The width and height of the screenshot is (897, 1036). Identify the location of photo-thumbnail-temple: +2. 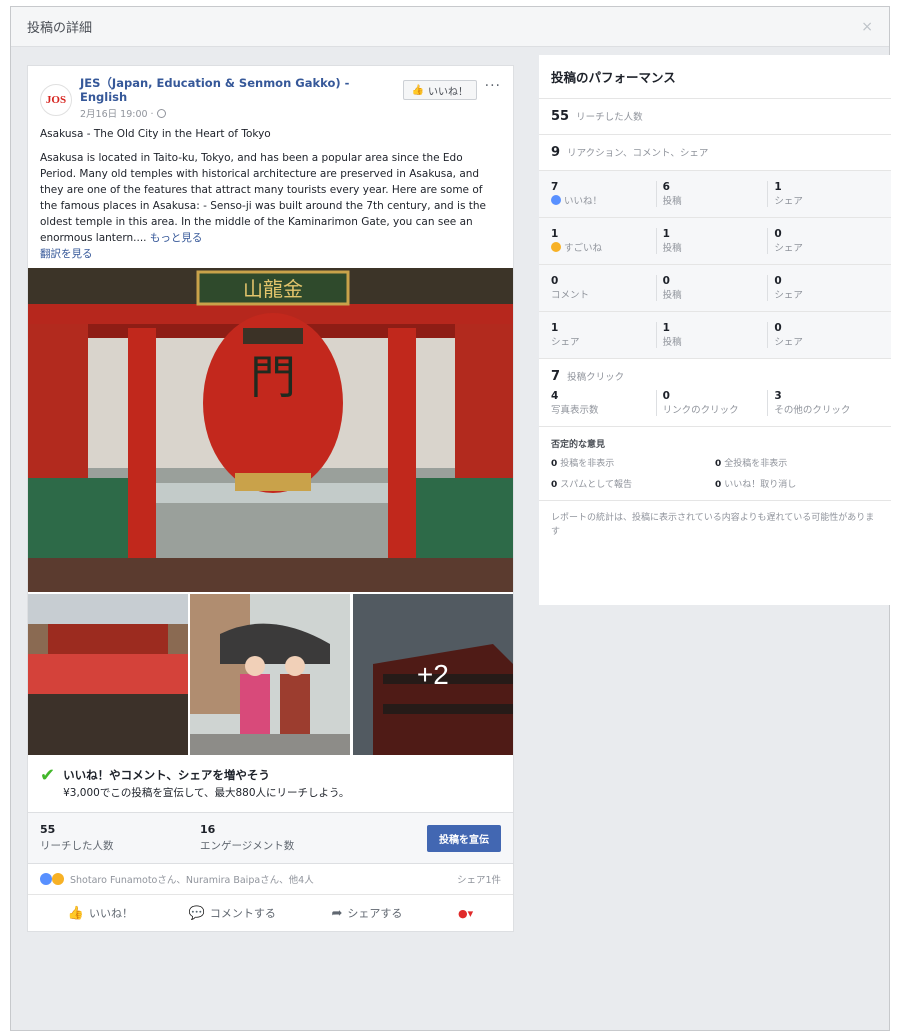
(432, 674).